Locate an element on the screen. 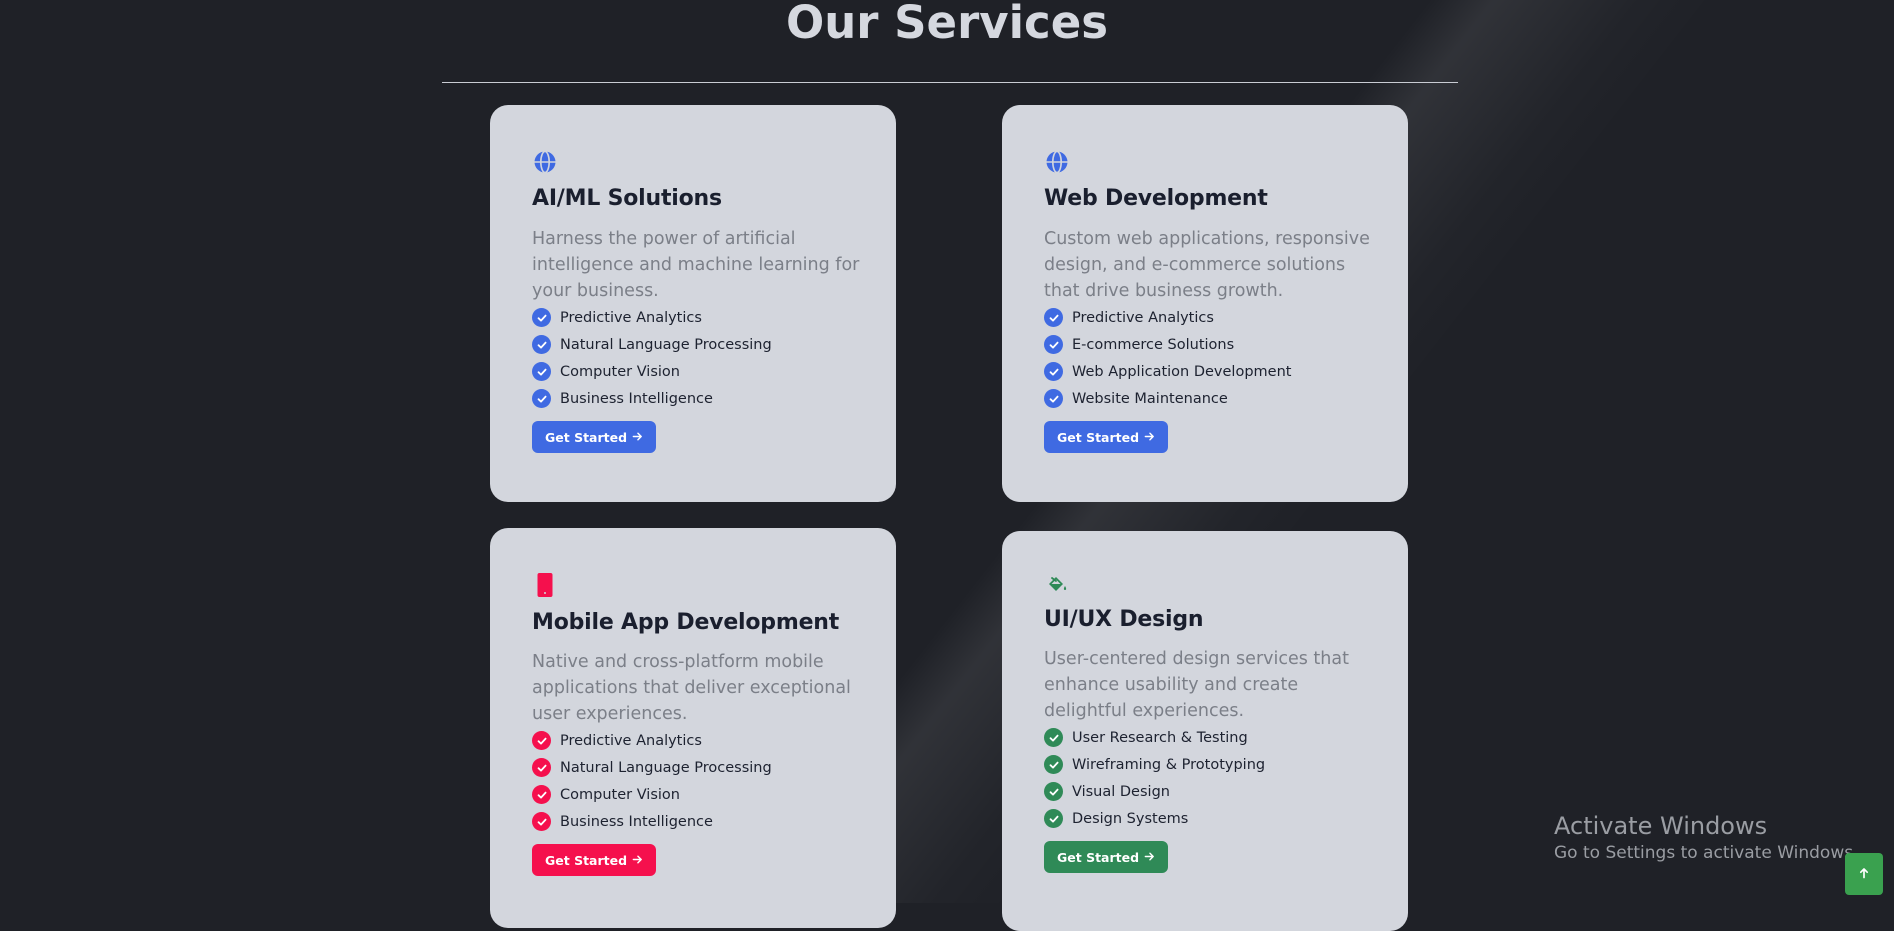  list-item: Website Maintenance is located at coordinates (1167, 398).